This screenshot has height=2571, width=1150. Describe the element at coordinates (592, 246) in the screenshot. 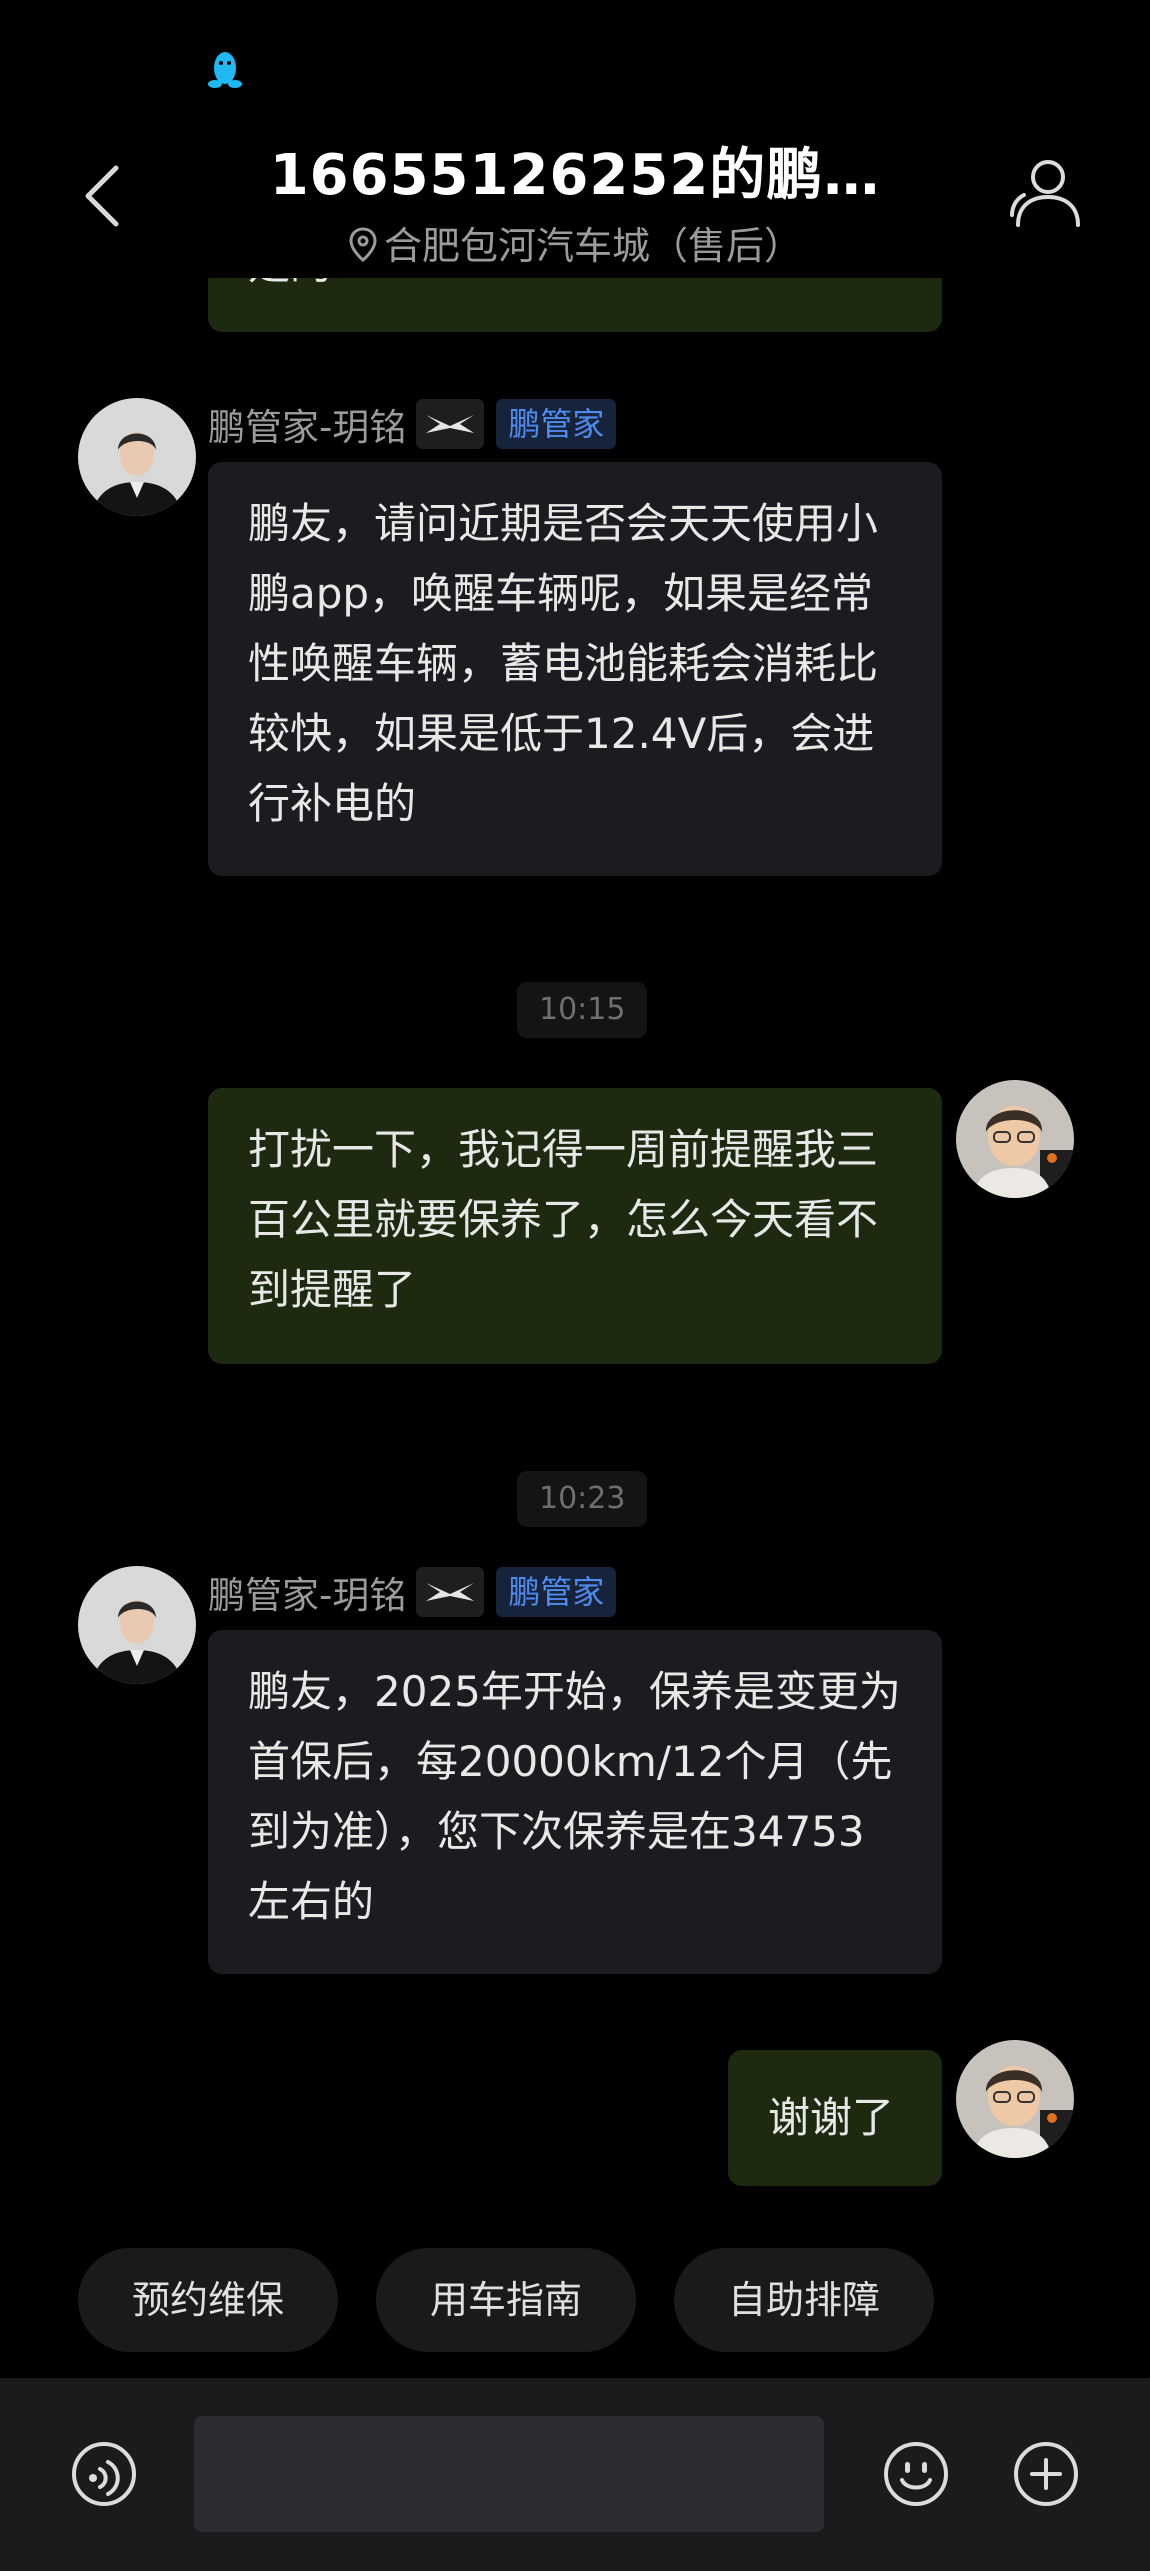

I see `location-text: 合肥包河汽车城（售后）` at that location.